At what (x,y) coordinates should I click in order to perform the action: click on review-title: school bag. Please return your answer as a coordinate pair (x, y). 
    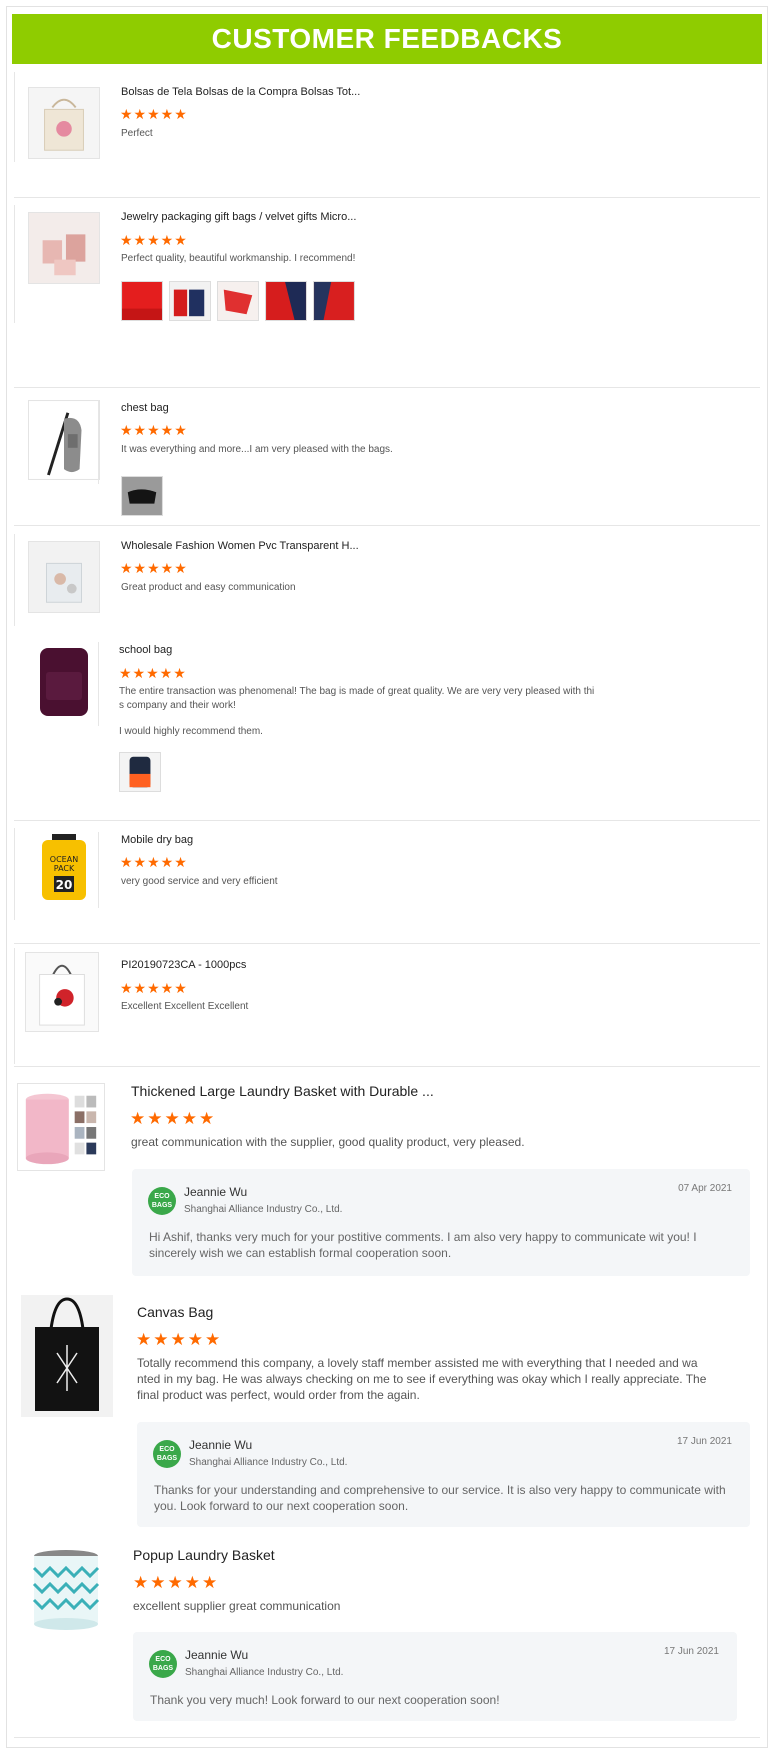
    Looking at the image, I should click on (145, 650).